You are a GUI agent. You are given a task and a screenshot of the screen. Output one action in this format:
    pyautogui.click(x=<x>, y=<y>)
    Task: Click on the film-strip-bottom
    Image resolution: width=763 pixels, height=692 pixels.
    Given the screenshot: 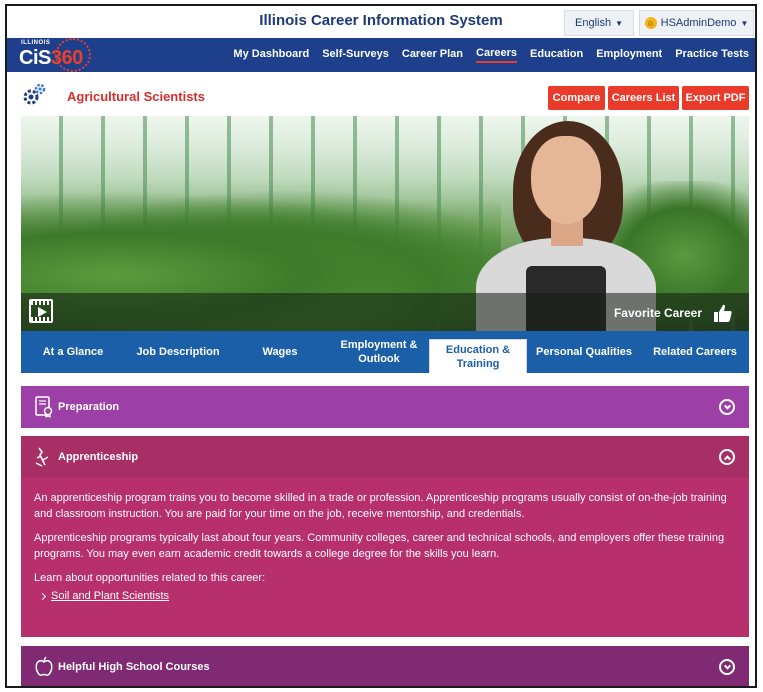 What is the action you would take?
    pyautogui.click(x=41, y=319)
    